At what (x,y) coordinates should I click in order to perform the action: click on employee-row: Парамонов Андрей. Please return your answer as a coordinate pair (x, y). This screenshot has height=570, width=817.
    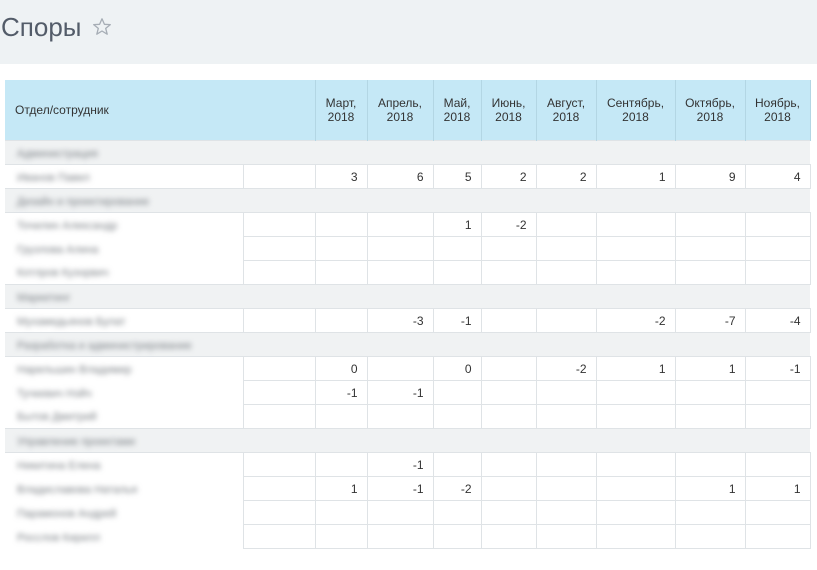
    Looking at the image, I should click on (408, 512).